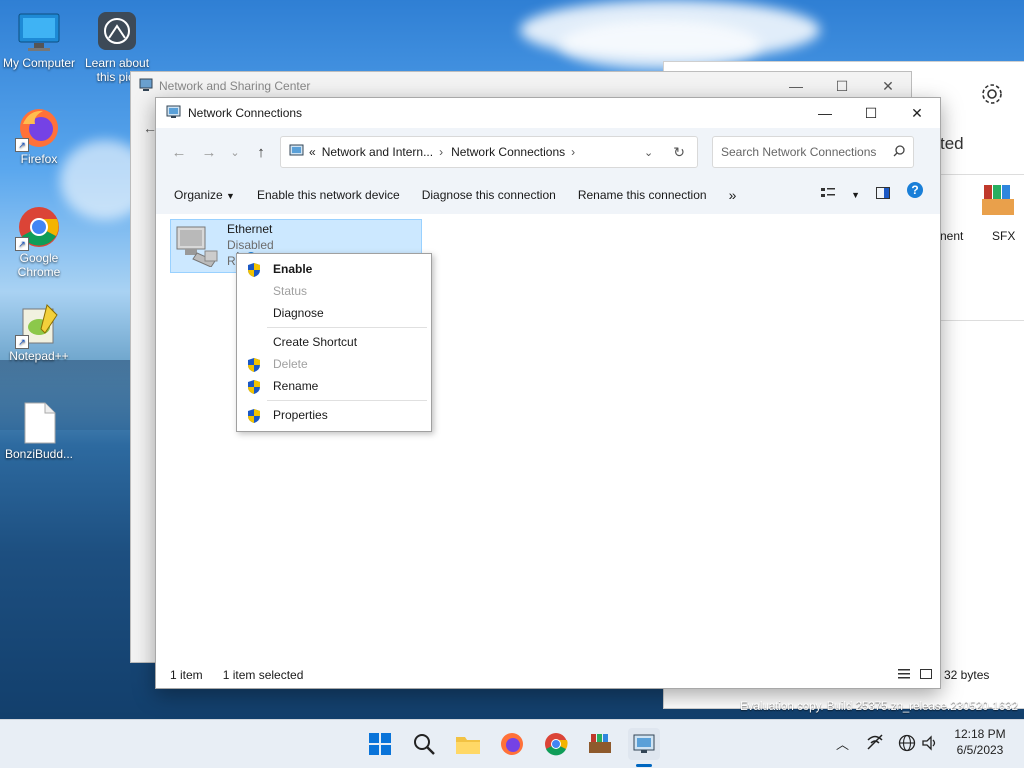 The width and height of the screenshot is (1024, 768). What do you see at coordinates (235, 86) in the screenshot?
I see `window-title: Network and Sharing Center` at bounding box center [235, 86].